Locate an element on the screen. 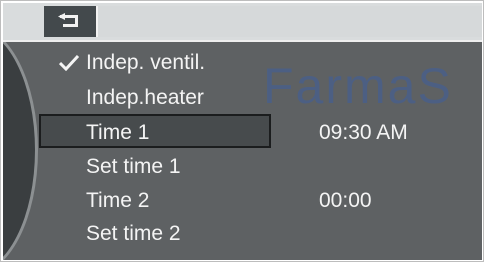 The width and height of the screenshot is (484, 262). controller-knob is located at coordinates (20, 142).